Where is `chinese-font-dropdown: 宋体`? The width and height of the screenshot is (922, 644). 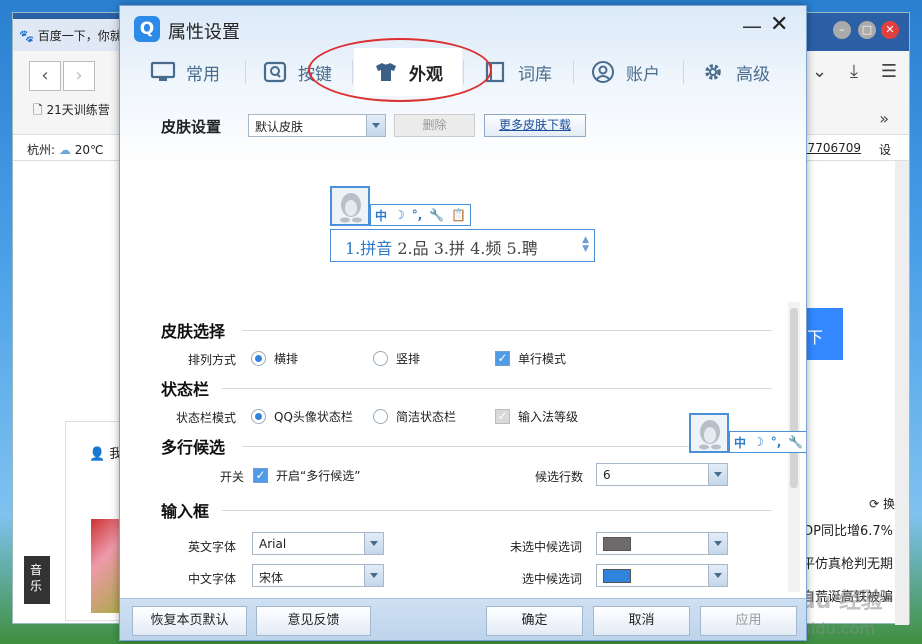
chinese-font-dropdown: 宋体 is located at coordinates (318, 575).